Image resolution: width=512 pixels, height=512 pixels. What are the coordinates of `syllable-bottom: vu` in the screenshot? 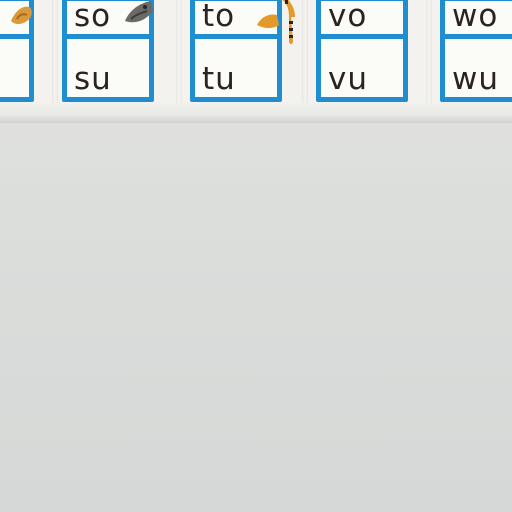 It's located at (348, 79).